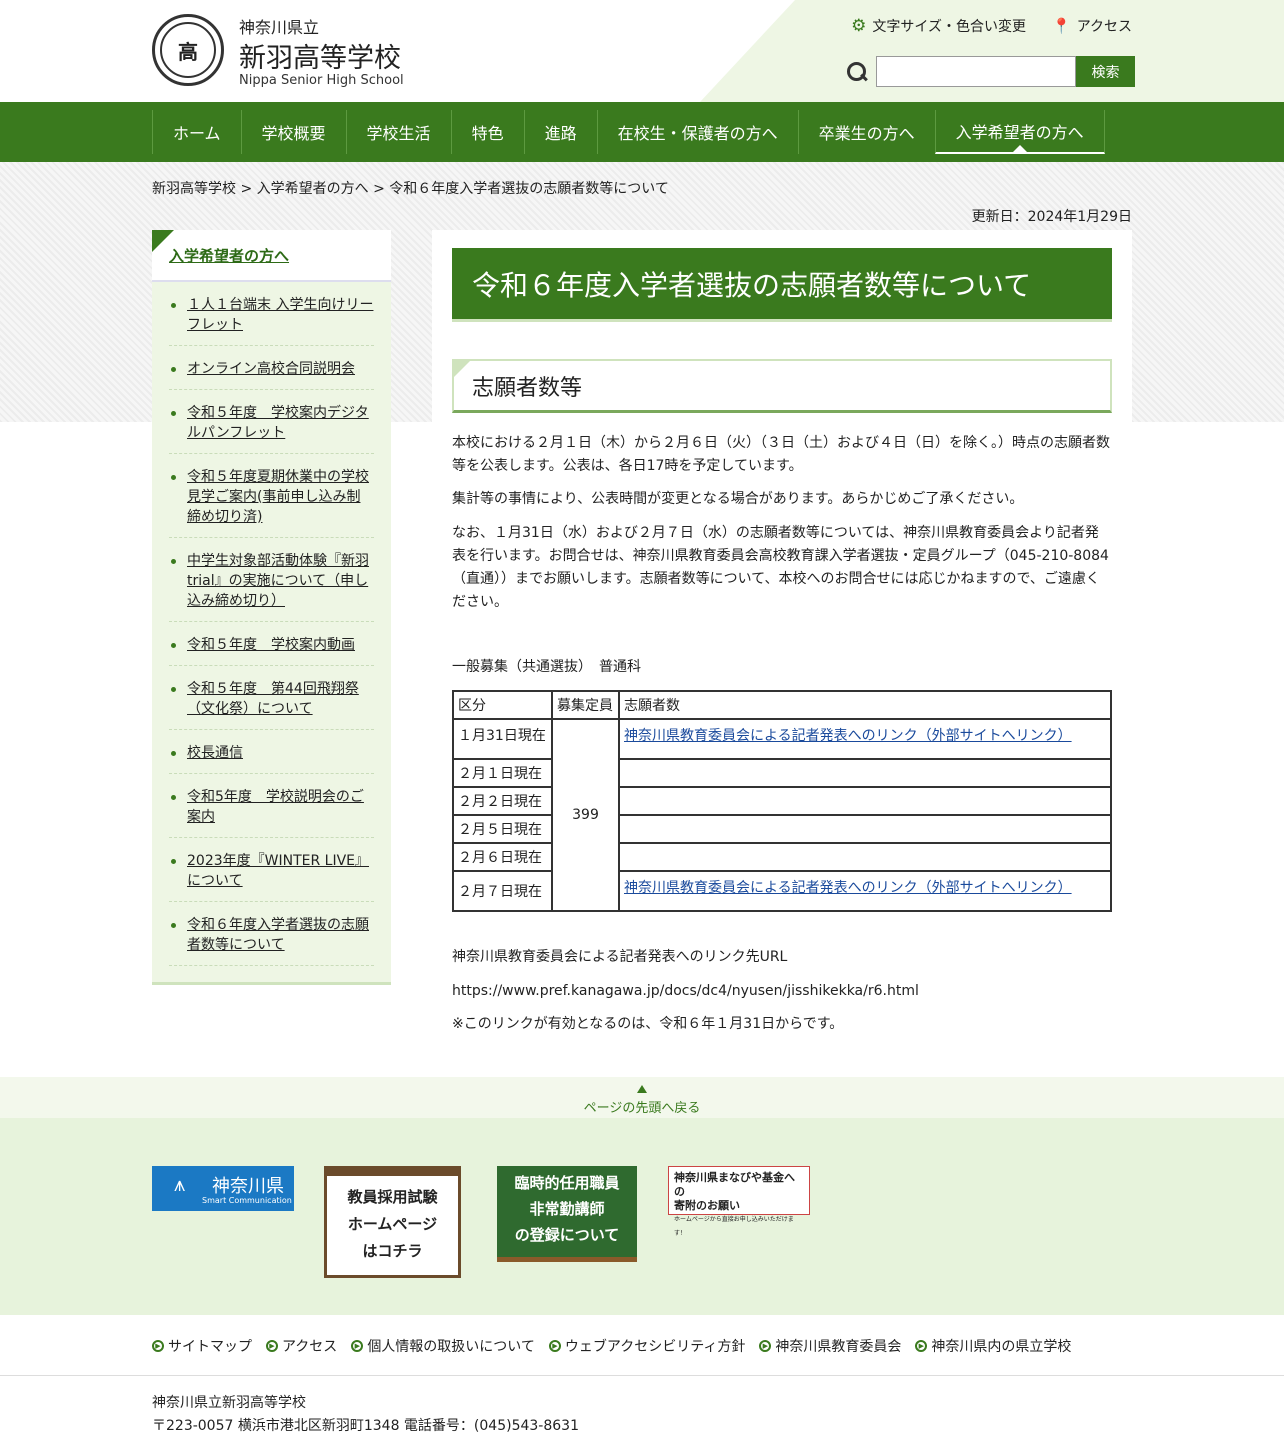 This screenshot has width=1284, height=1436. I want to click on side-item-link: 令和５年度 第44回飛翔祭（文化祭）について, so click(273, 699).